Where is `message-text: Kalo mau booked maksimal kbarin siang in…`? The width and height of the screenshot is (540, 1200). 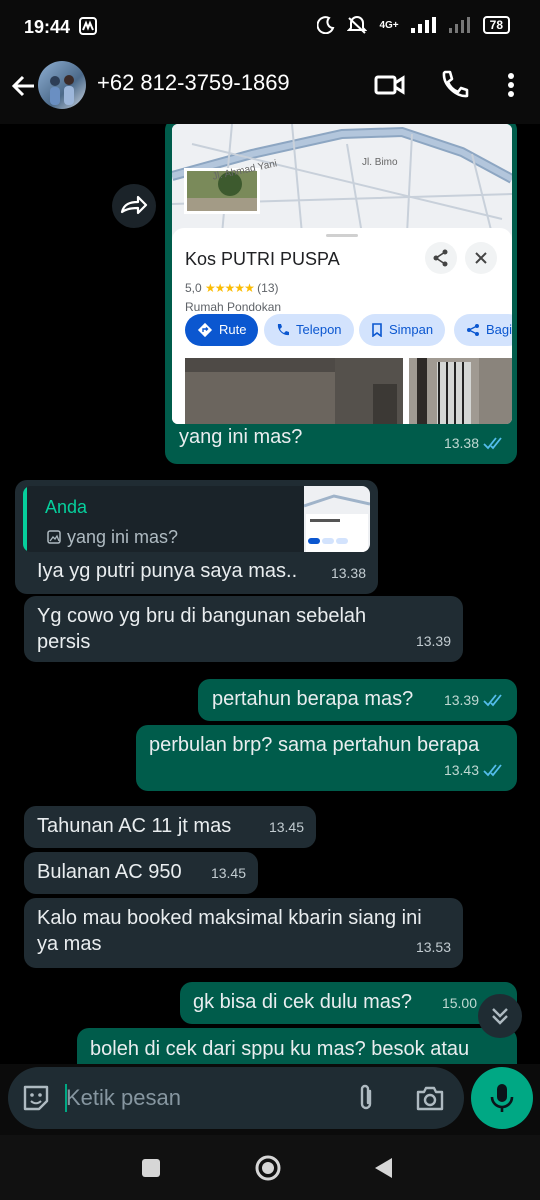 message-text: Kalo mau booked maksimal kbarin siang in… is located at coordinates (229, 931).